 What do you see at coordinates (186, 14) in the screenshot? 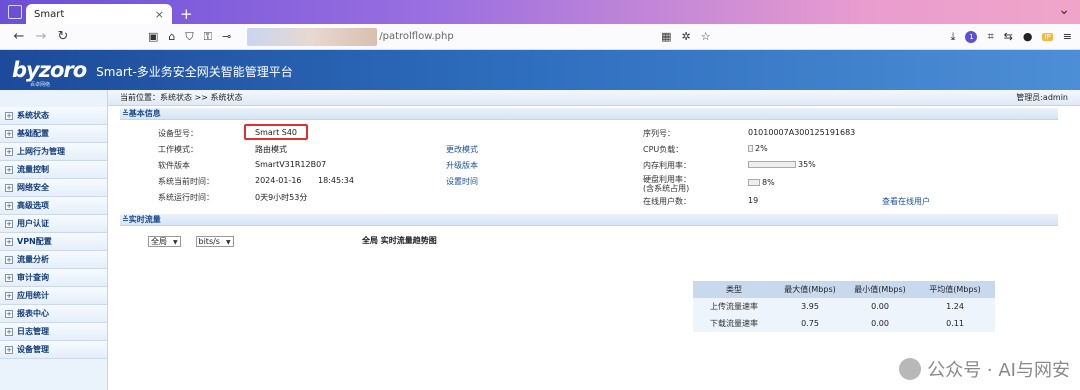
I see `new-tab-button: +` at bounding box center [186, 14].